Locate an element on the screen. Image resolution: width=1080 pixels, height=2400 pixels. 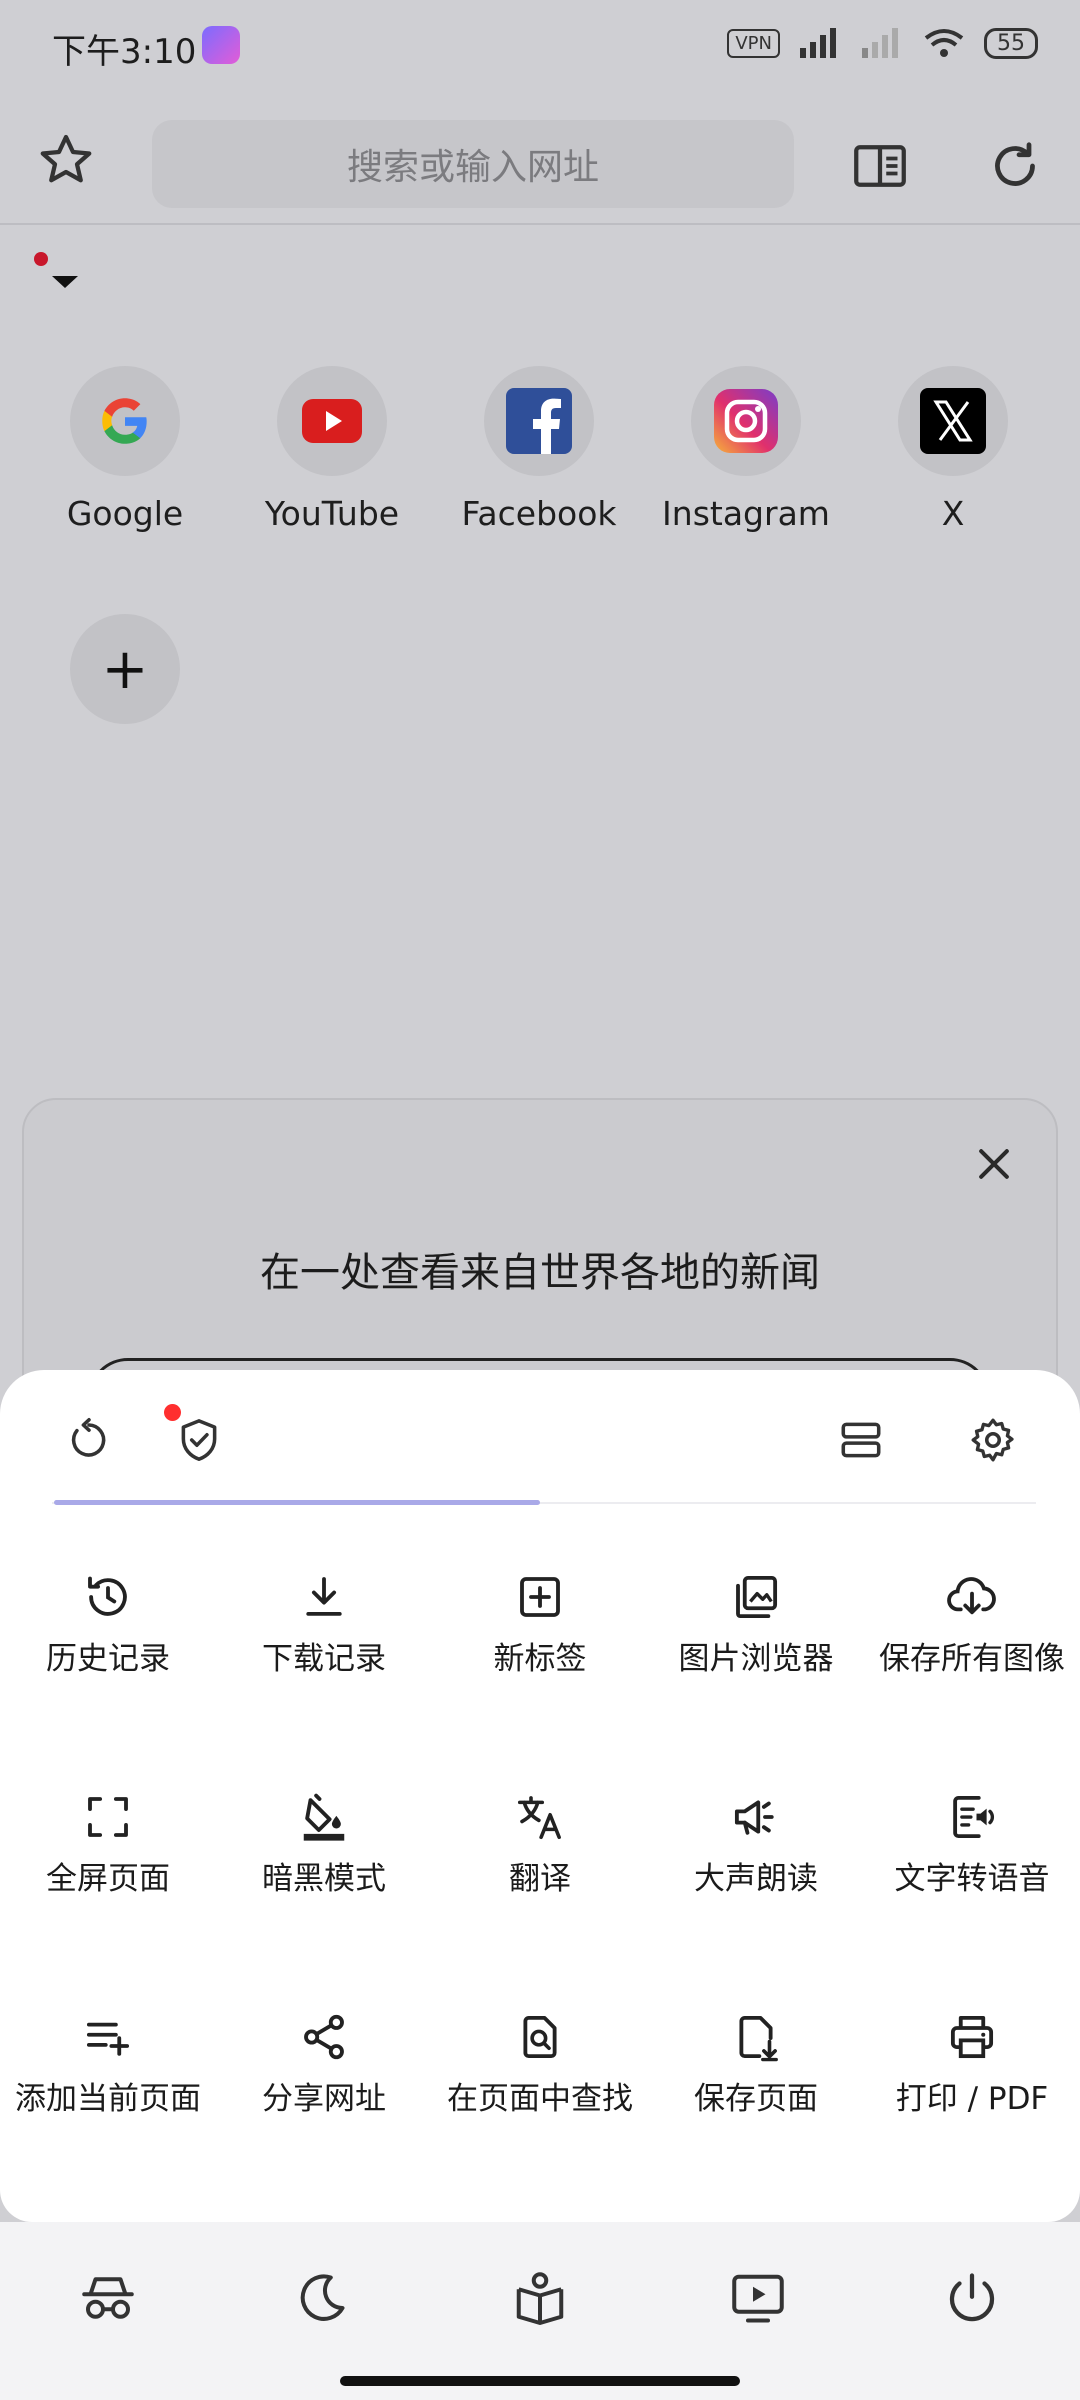
menu-item-label: 分享网址 is located at coordinates (324, 2099).